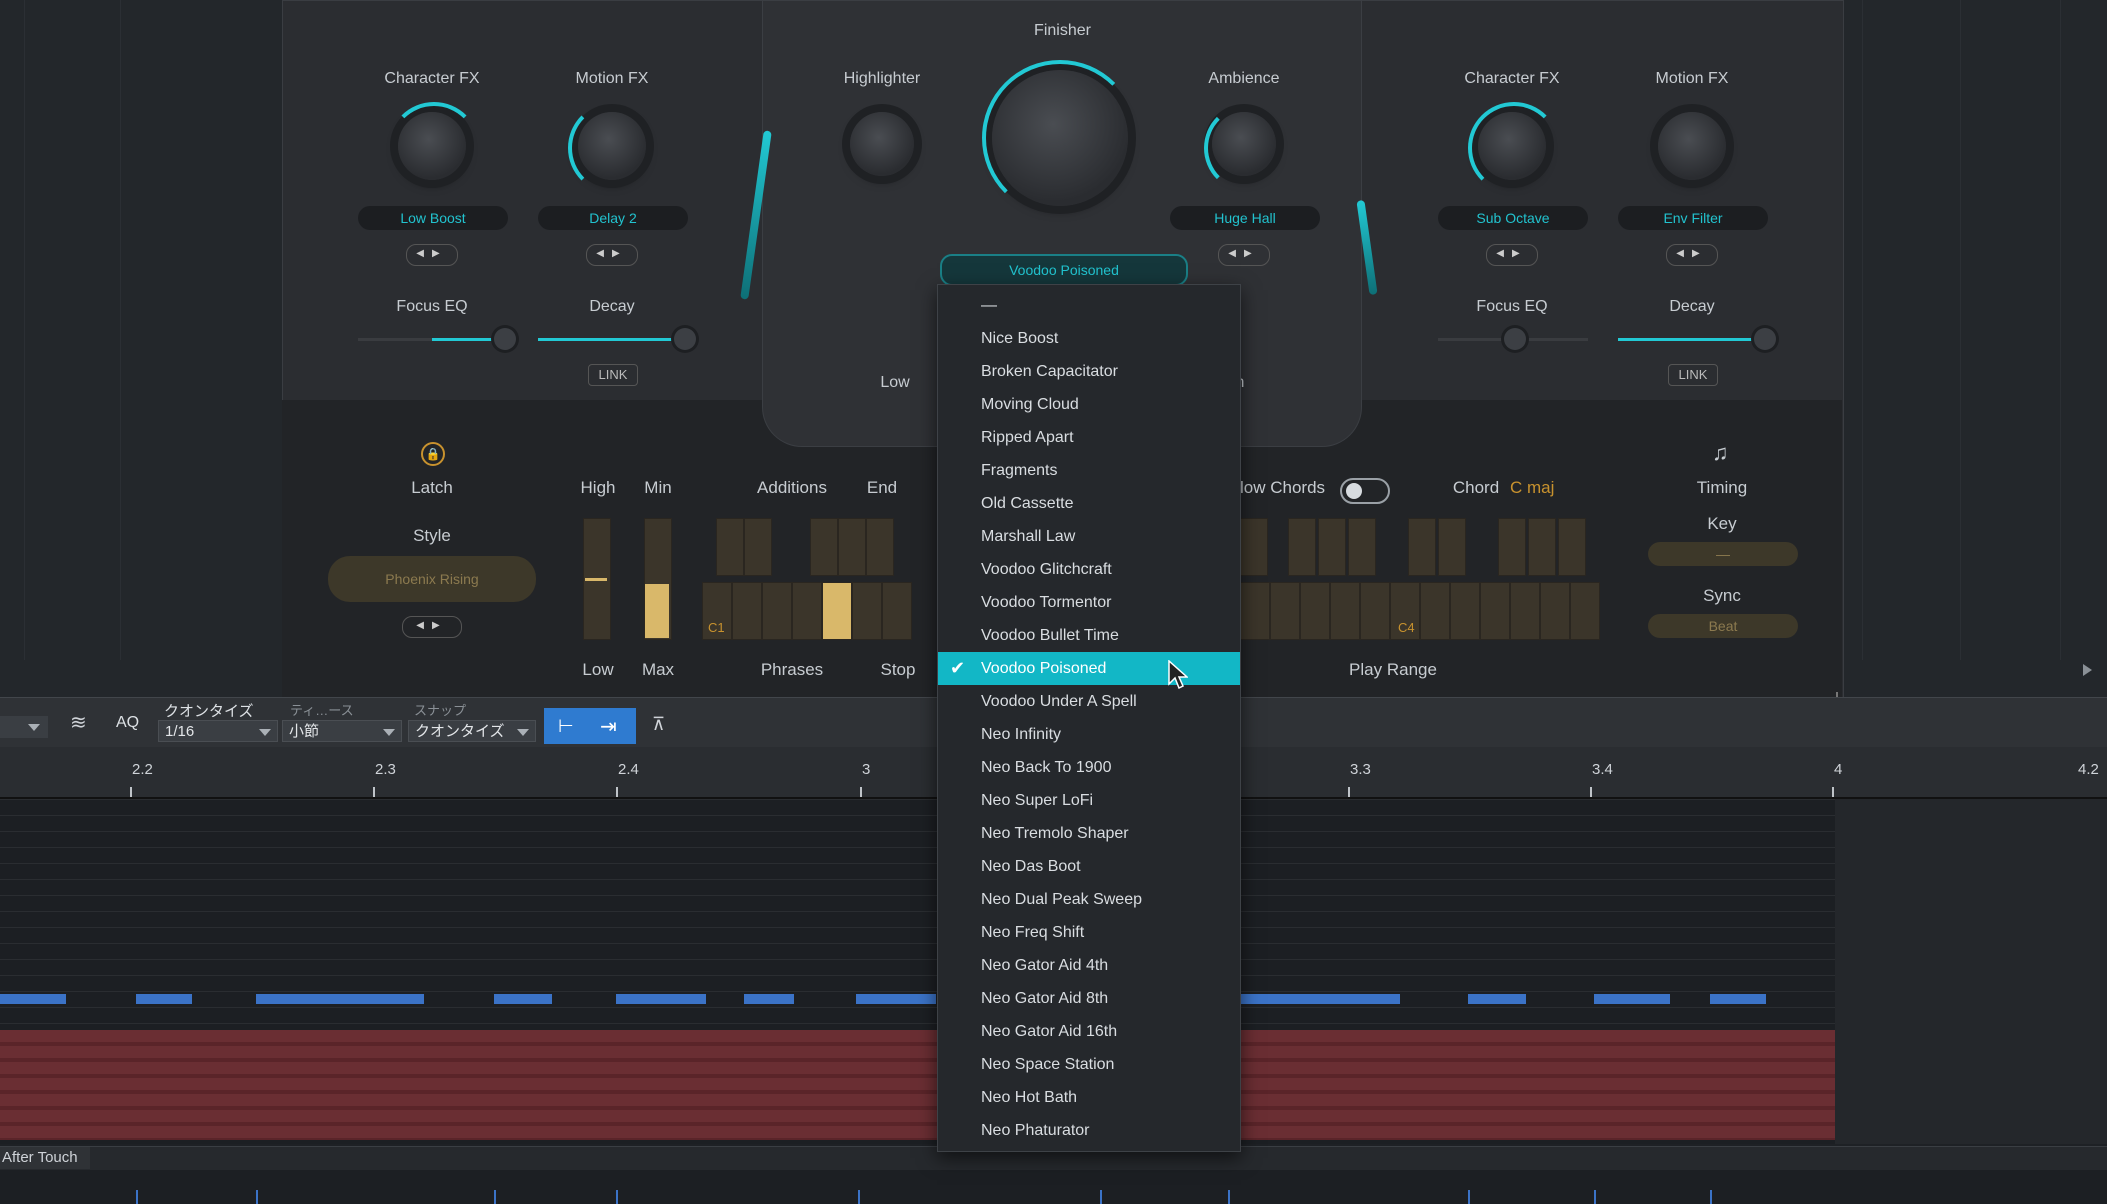 Image resolution: width=2107 pixels, height=1204 pixels. Describe the element at coordinates (78, 722) in the screenshot. I see `humanize-icon: ≋` at that location.